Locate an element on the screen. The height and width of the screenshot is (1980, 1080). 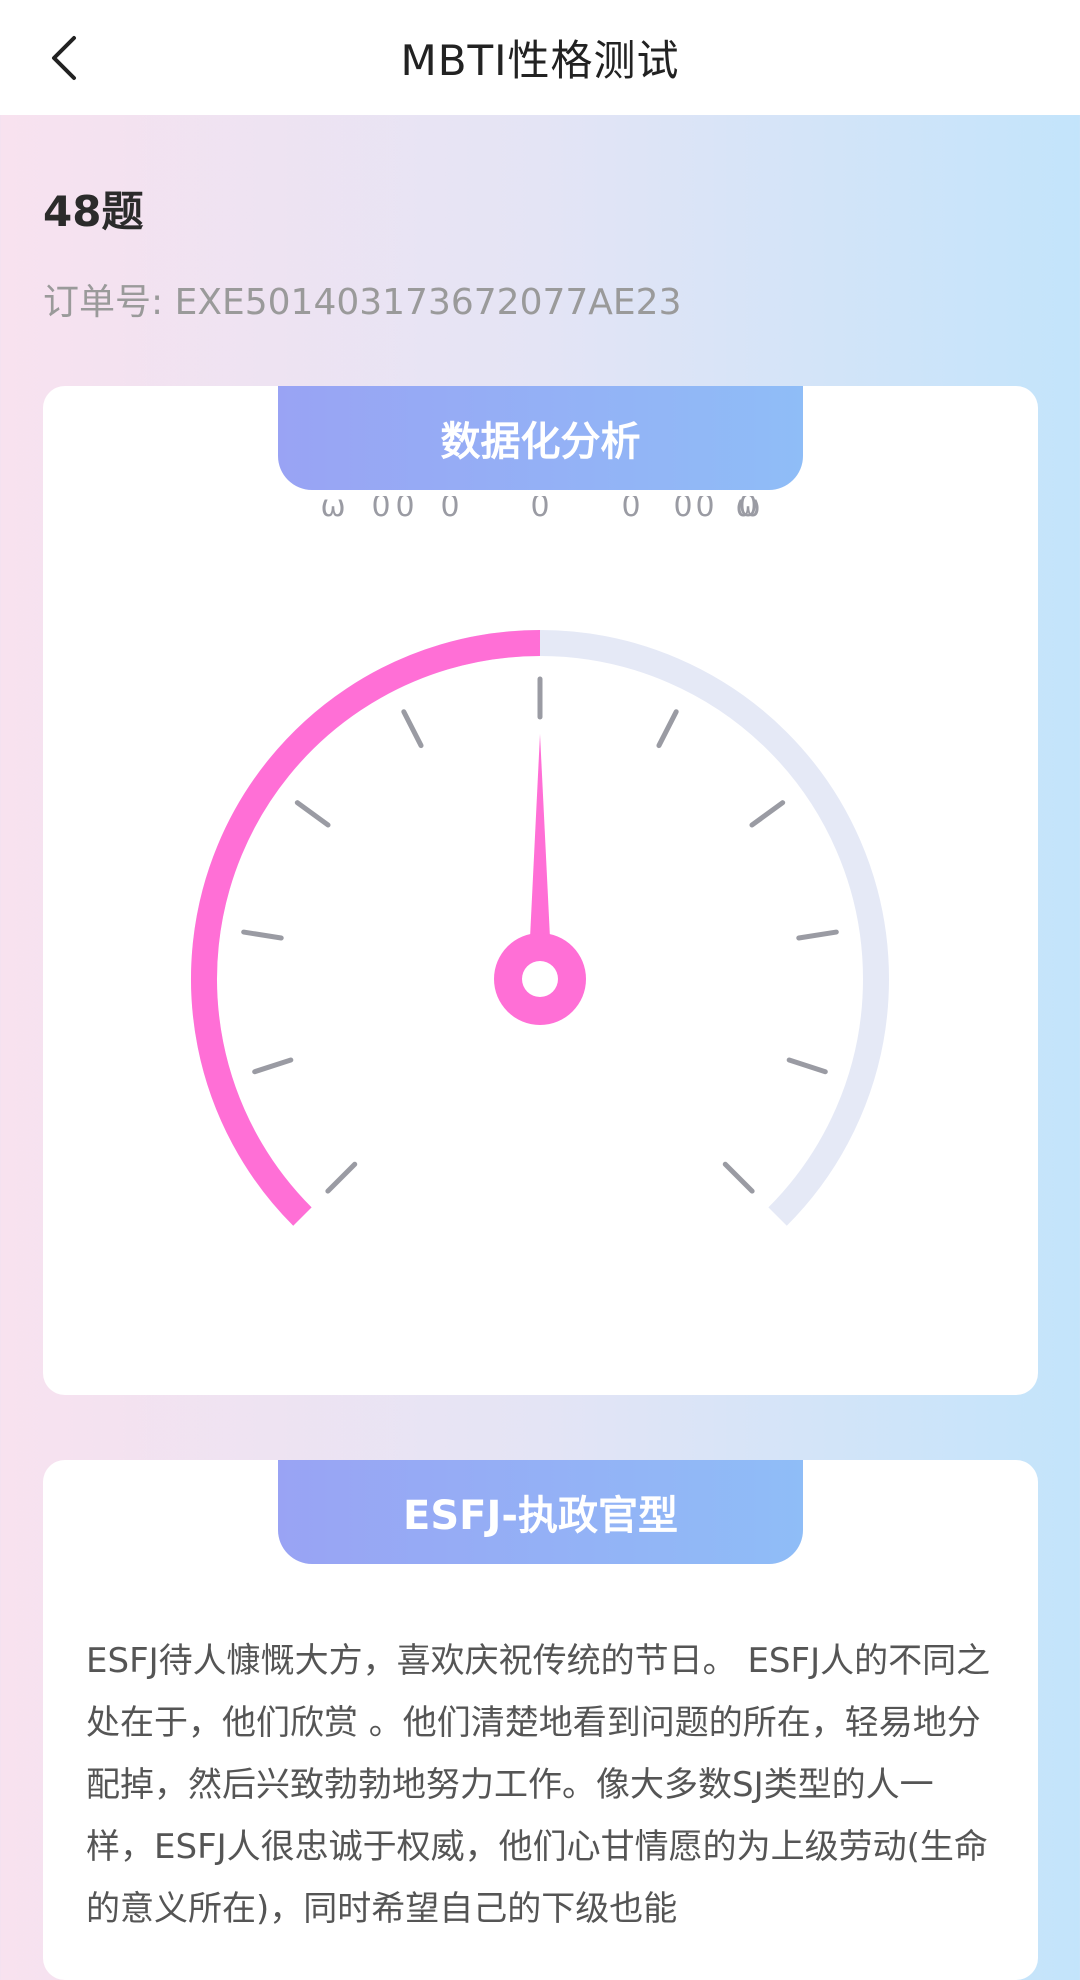
gauge-fill is located at coordinates (366, 928).